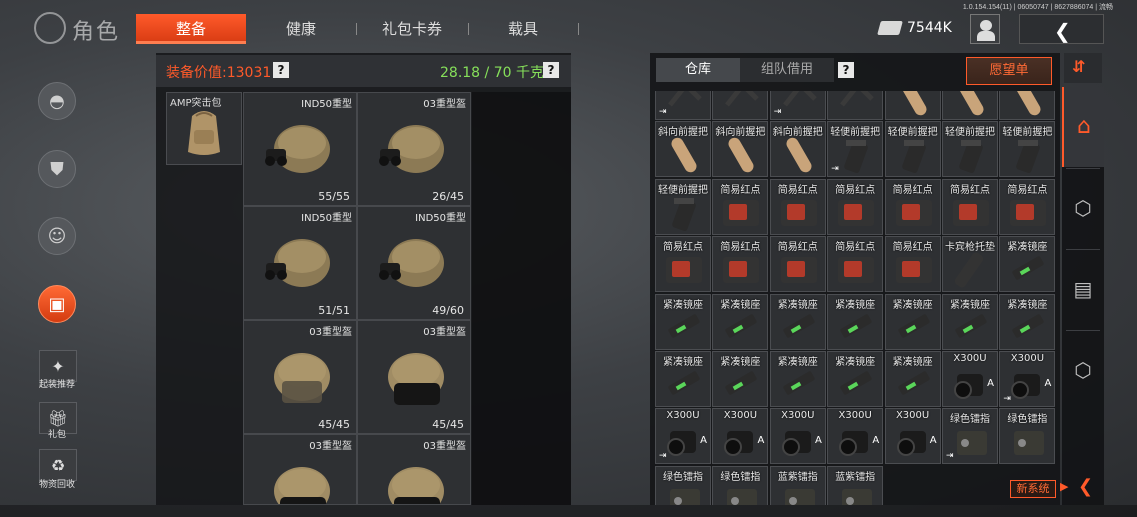  What do you see at coordinates (196, 103) in the screenshot?
I see `backpack-name: AMP突击包` at bounding box center [196, 103].